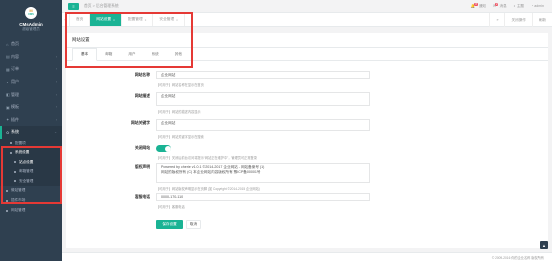 This screenshot has width=552, height=261. What do you see at coordinates (142, 75) in the screenshot?
I see `site-name-label: 网站名称` at bounding box center [142, 75].